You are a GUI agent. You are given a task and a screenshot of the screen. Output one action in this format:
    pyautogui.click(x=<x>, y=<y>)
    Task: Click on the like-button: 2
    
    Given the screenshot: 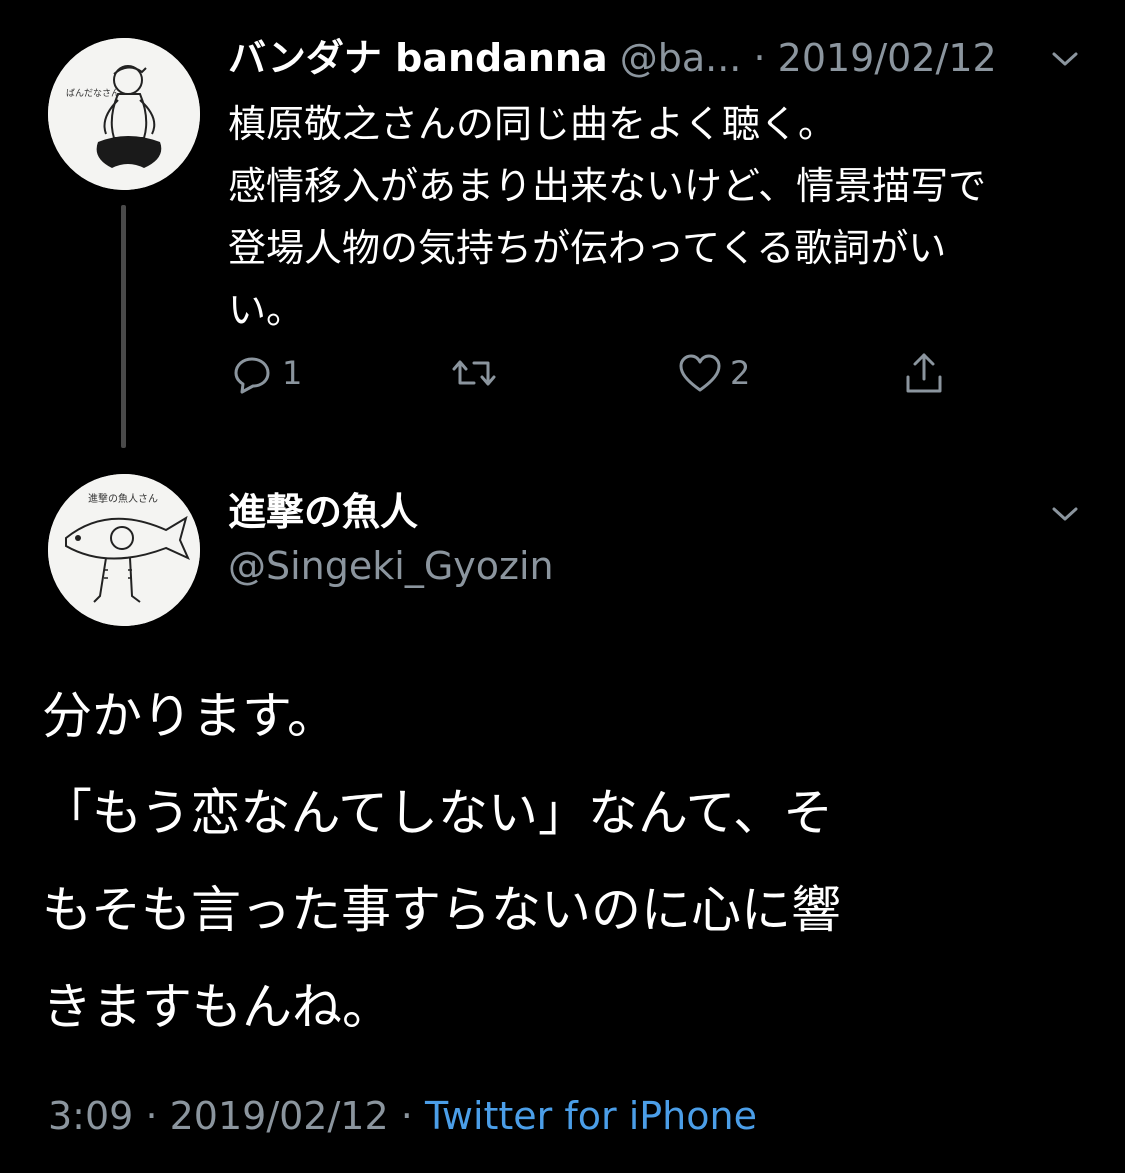 What is the action you would take?
    pyautogui.click(x=713, y=373)
    